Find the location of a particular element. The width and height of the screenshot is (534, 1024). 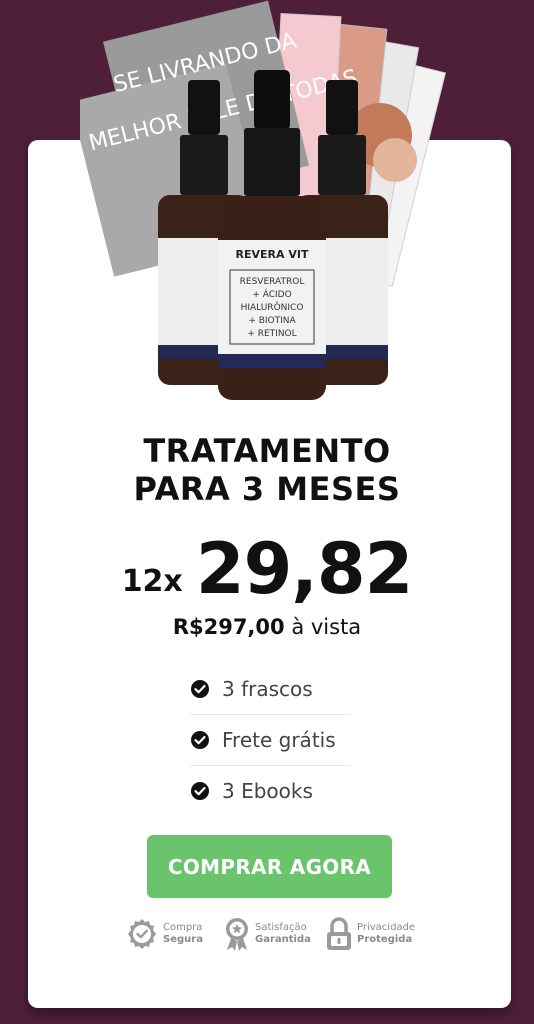

badge-top-label: Privacidade is located at coordinates (386, 927).